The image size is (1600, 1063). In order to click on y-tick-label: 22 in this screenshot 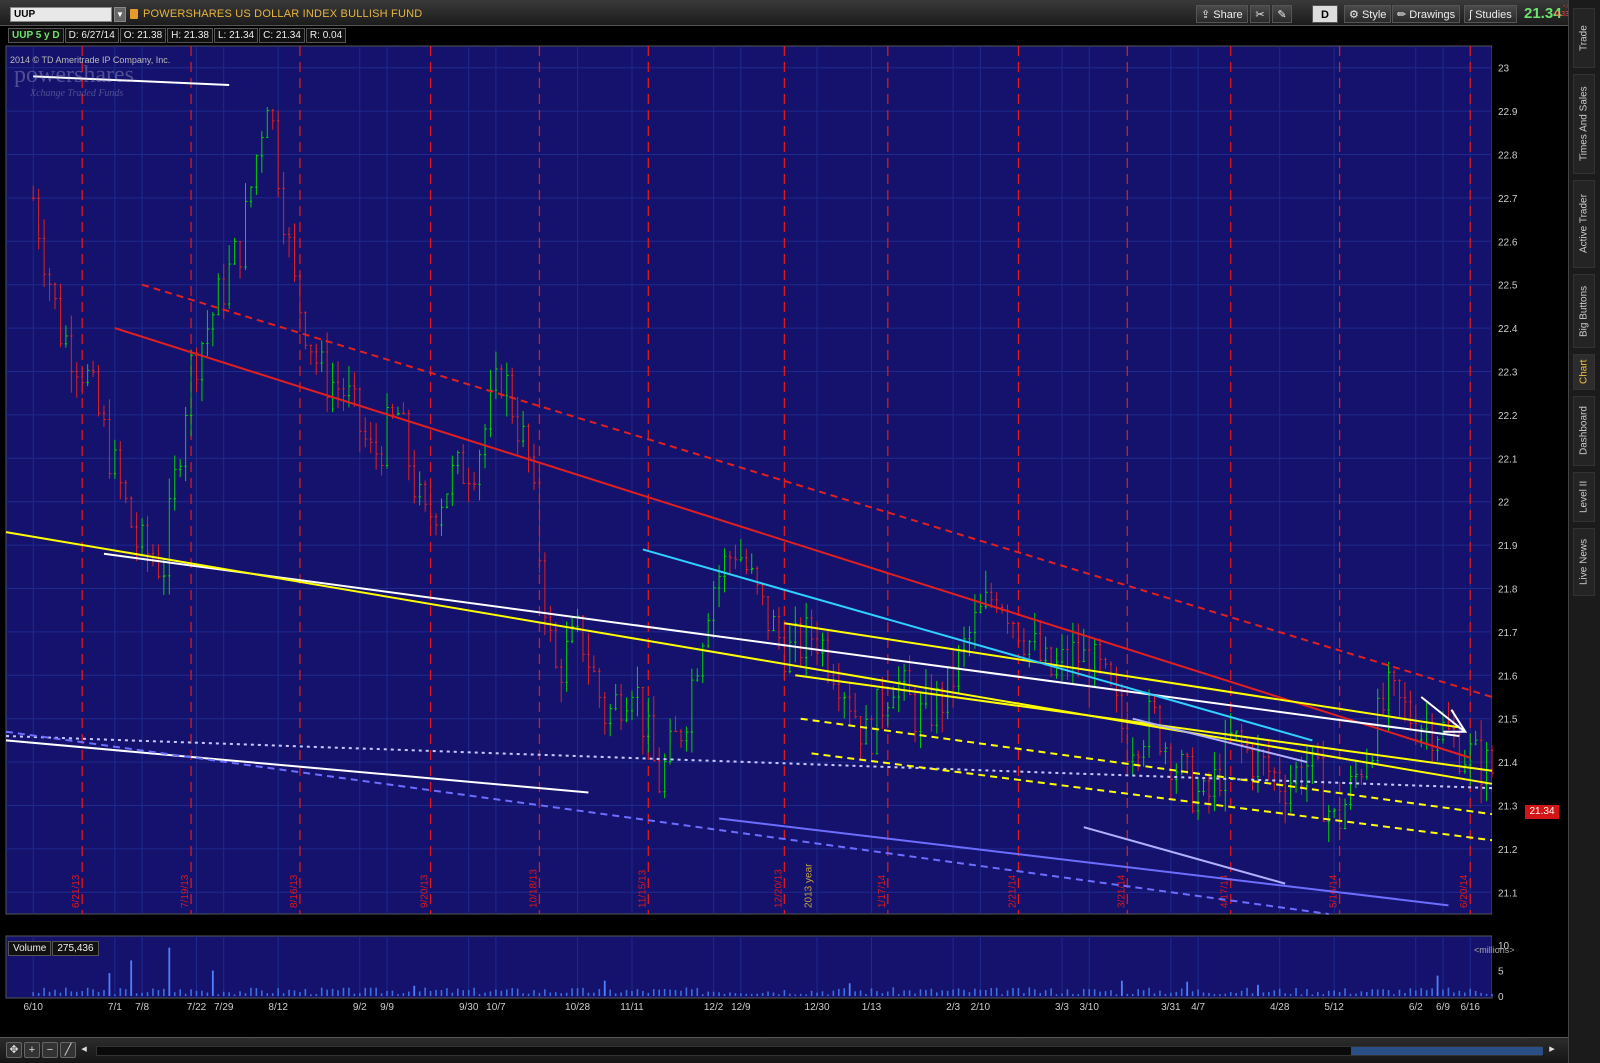, I will do `click(1504, 503)`.